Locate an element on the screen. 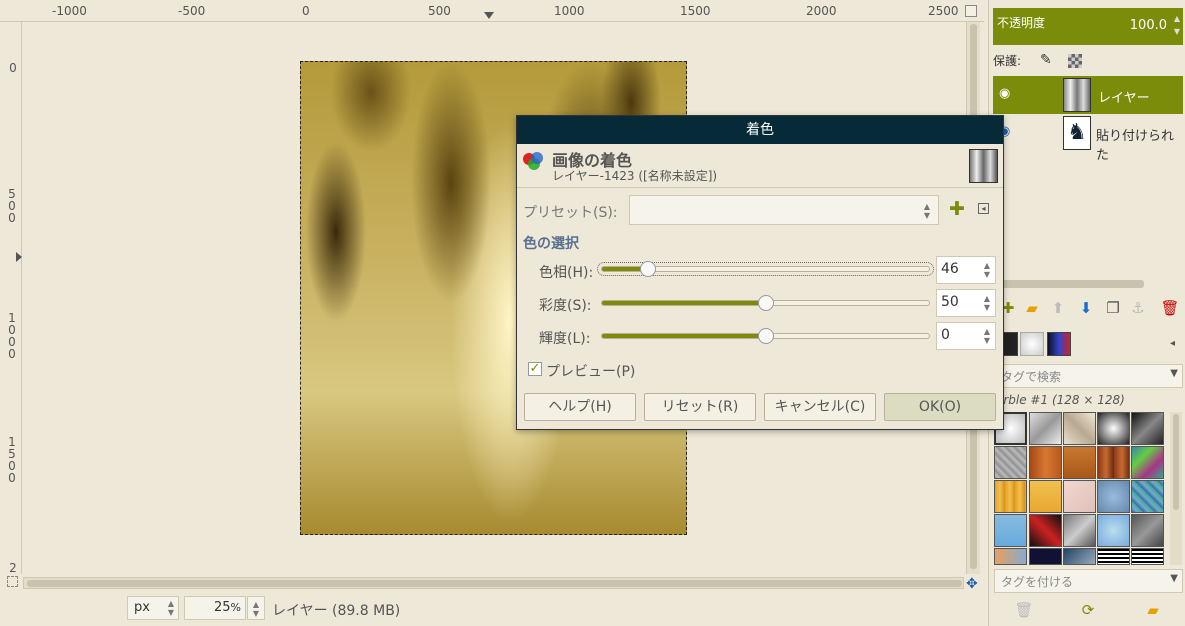  dialog-subheading: レイヤー-1423 ([名称未設定]) is located at coordinates (635, 176).